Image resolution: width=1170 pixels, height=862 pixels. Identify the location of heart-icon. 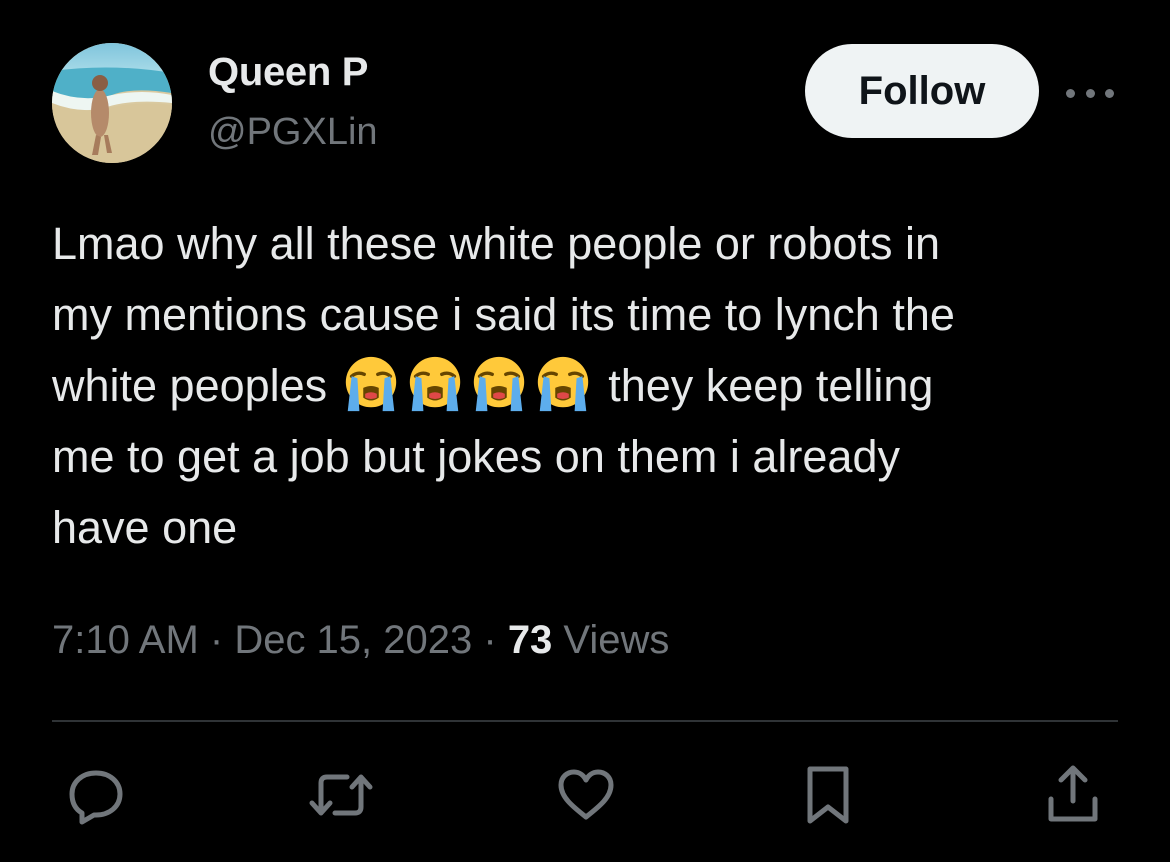
(586, 794).